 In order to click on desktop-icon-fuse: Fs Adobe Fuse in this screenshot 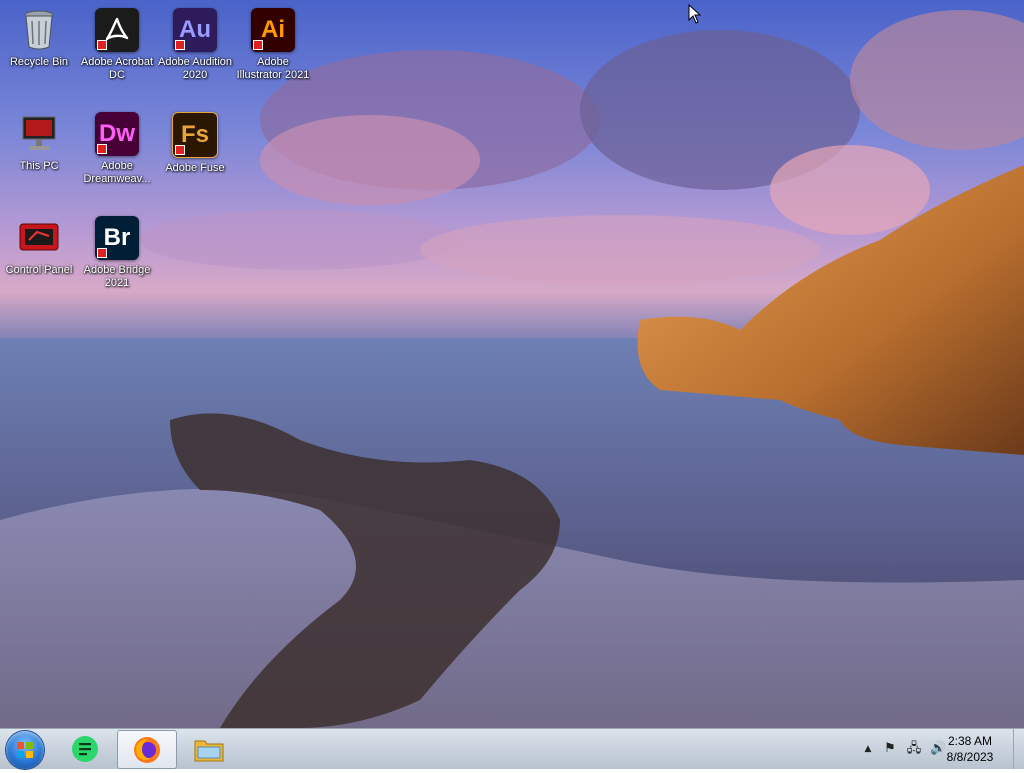, I will do `click(195, 143)`.